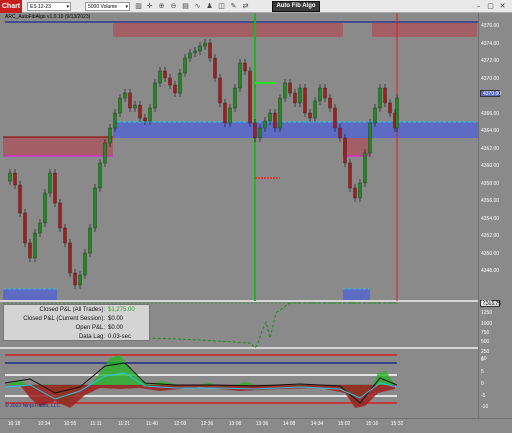  I want to click on chevron-down-icon: ▾, so click(67, 7).